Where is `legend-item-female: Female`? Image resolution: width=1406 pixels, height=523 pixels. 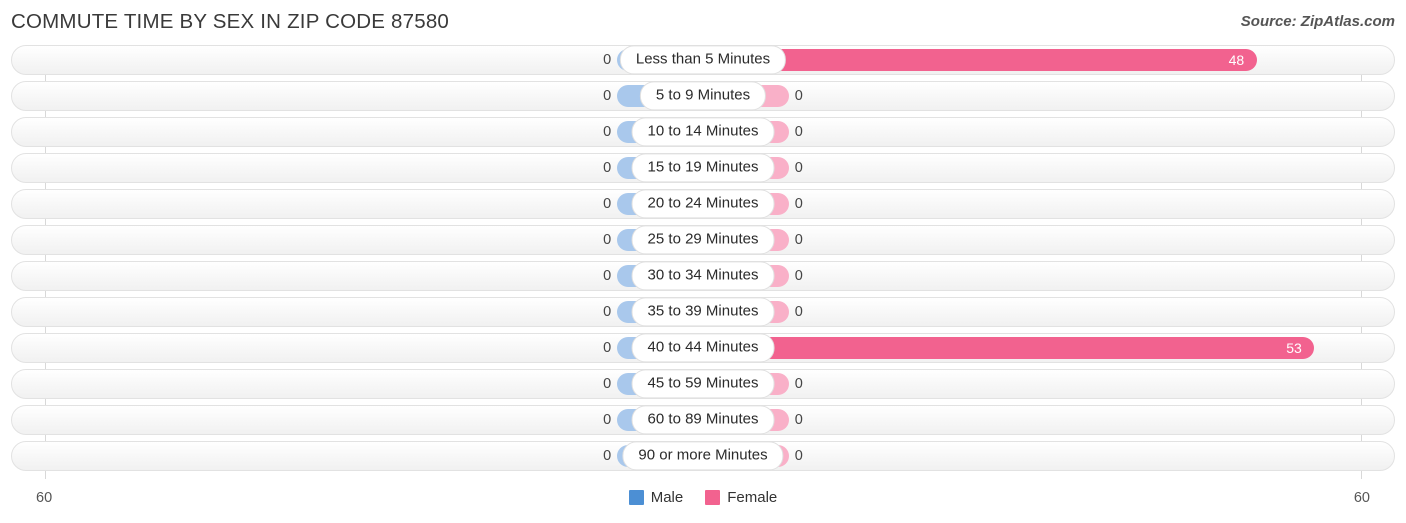 legend-item-female: Female is located at coordinates (741, 497).